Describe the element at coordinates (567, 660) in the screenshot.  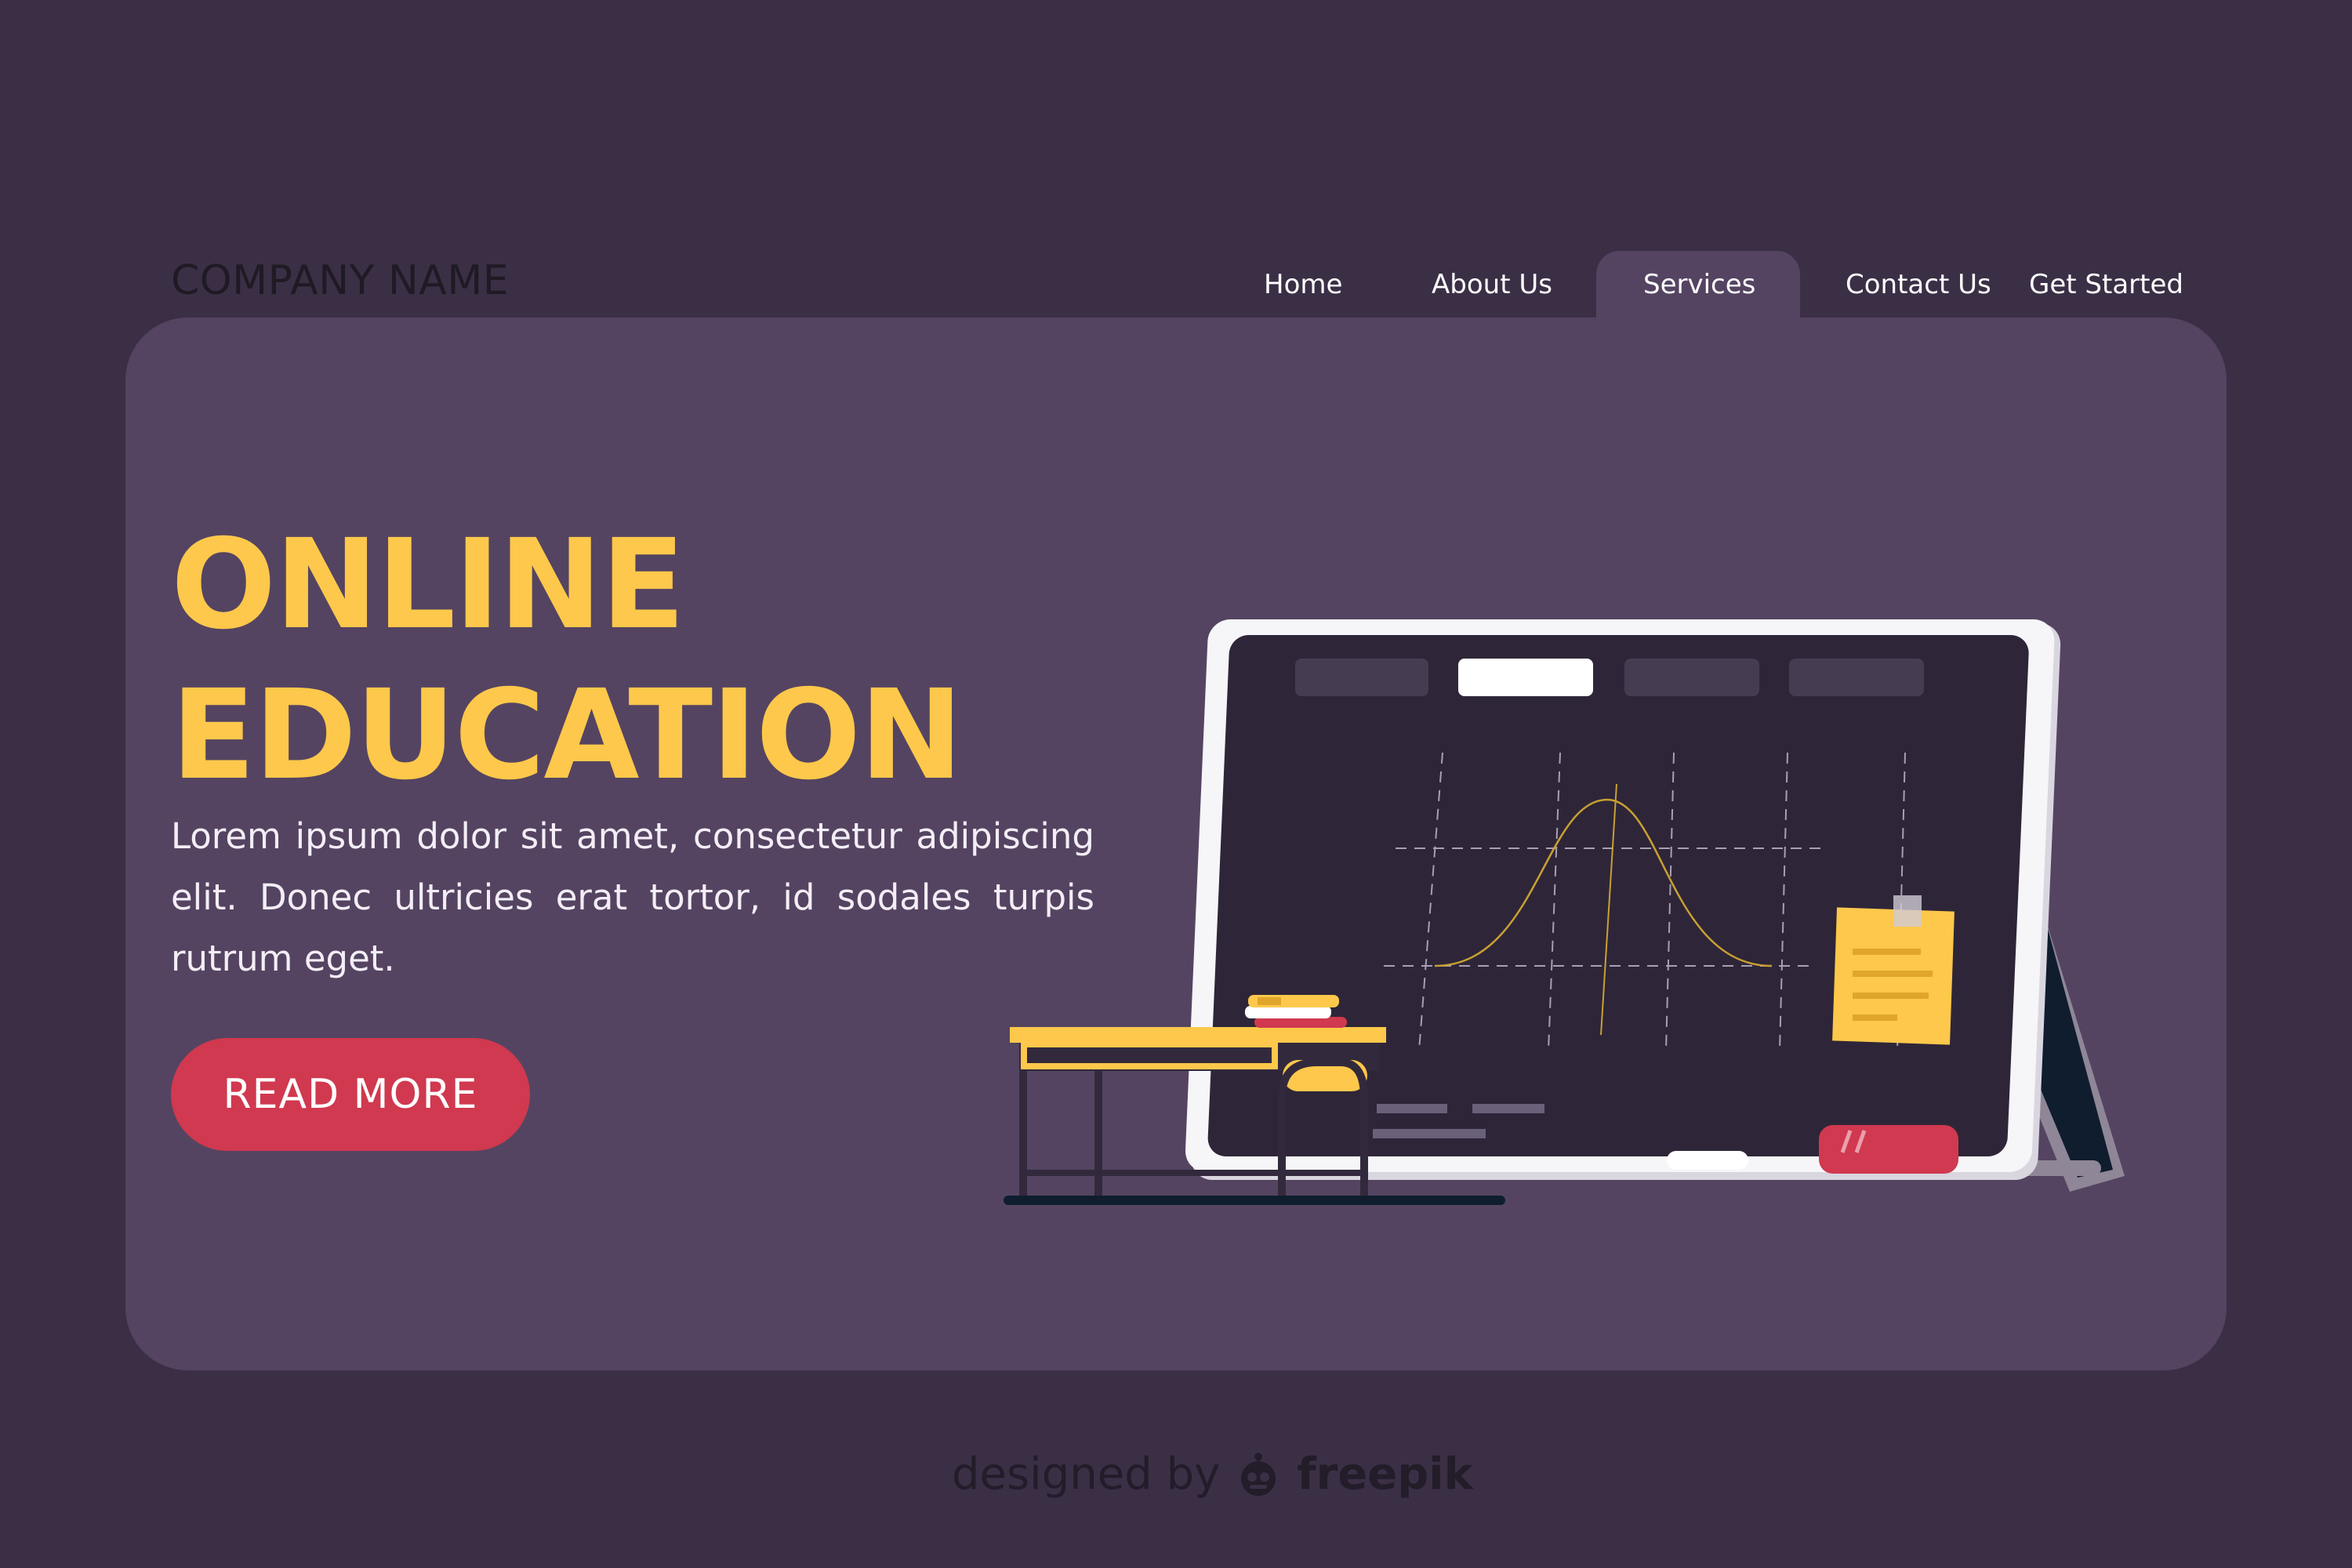
I see `hero-title: ONLINE EDUCATION` at that location.